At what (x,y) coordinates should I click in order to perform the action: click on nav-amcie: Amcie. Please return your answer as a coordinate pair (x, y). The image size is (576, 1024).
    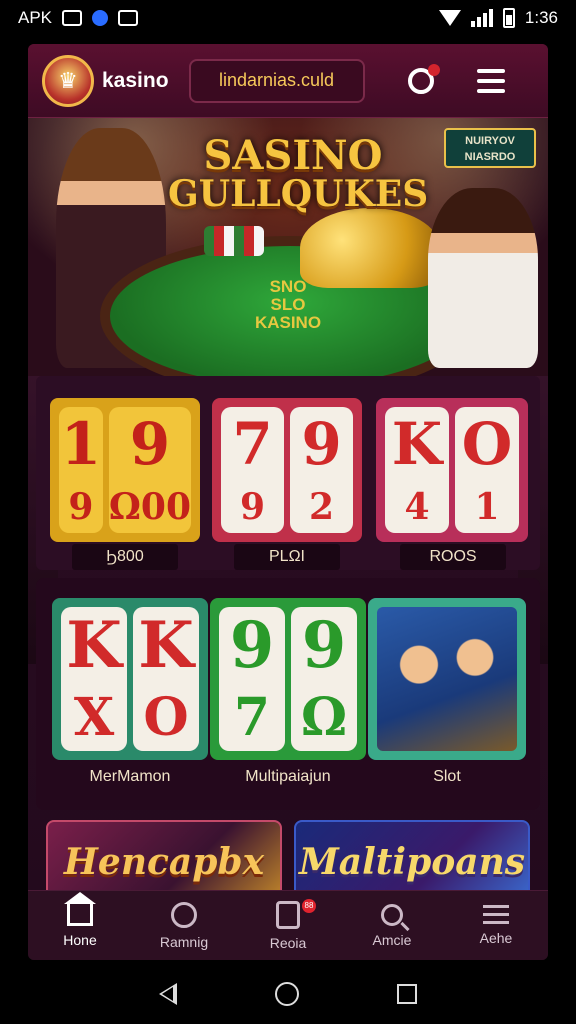
    Looking at the image, I should click on (392, 925).